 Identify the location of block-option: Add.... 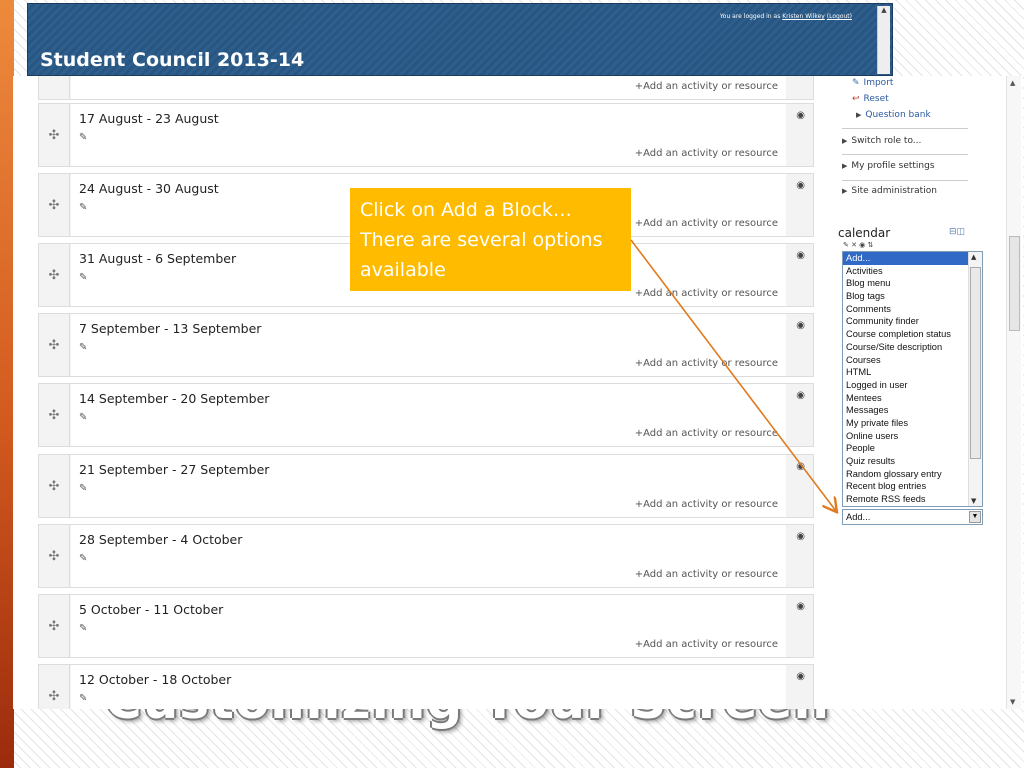
(905, 258).